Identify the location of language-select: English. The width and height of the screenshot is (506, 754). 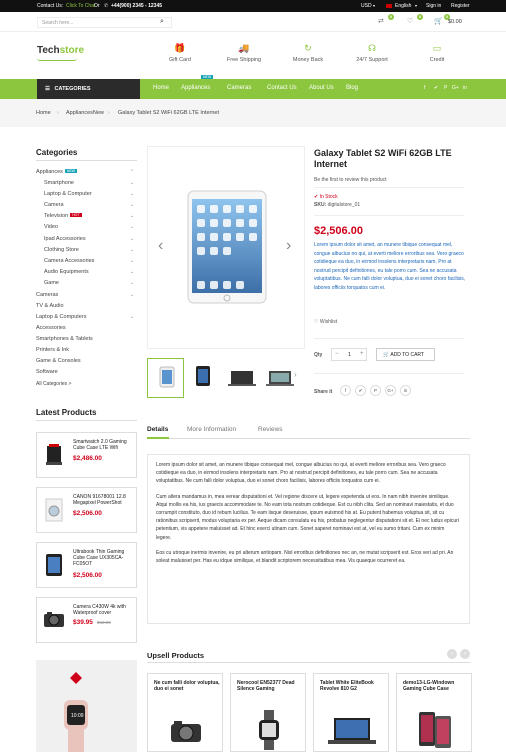
(403, 6).